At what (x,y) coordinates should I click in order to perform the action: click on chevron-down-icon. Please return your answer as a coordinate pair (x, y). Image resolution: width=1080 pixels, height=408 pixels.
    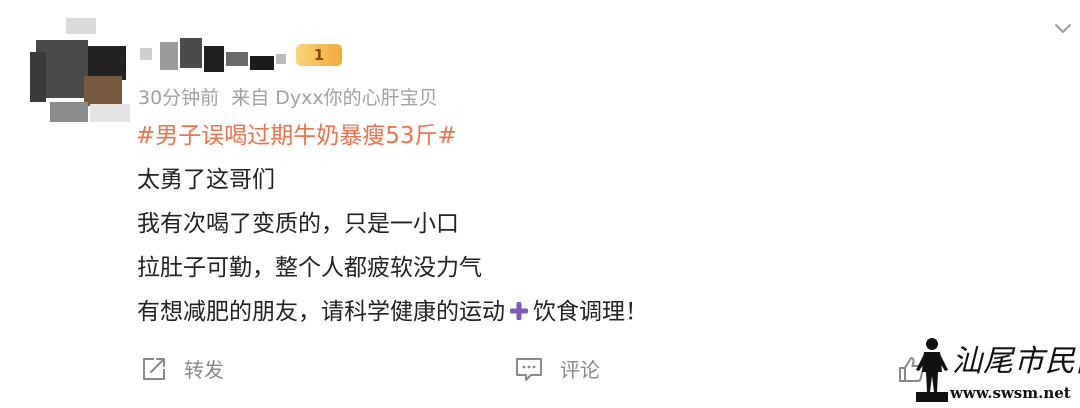
    Looking at the image, I should click on (1063, 29).